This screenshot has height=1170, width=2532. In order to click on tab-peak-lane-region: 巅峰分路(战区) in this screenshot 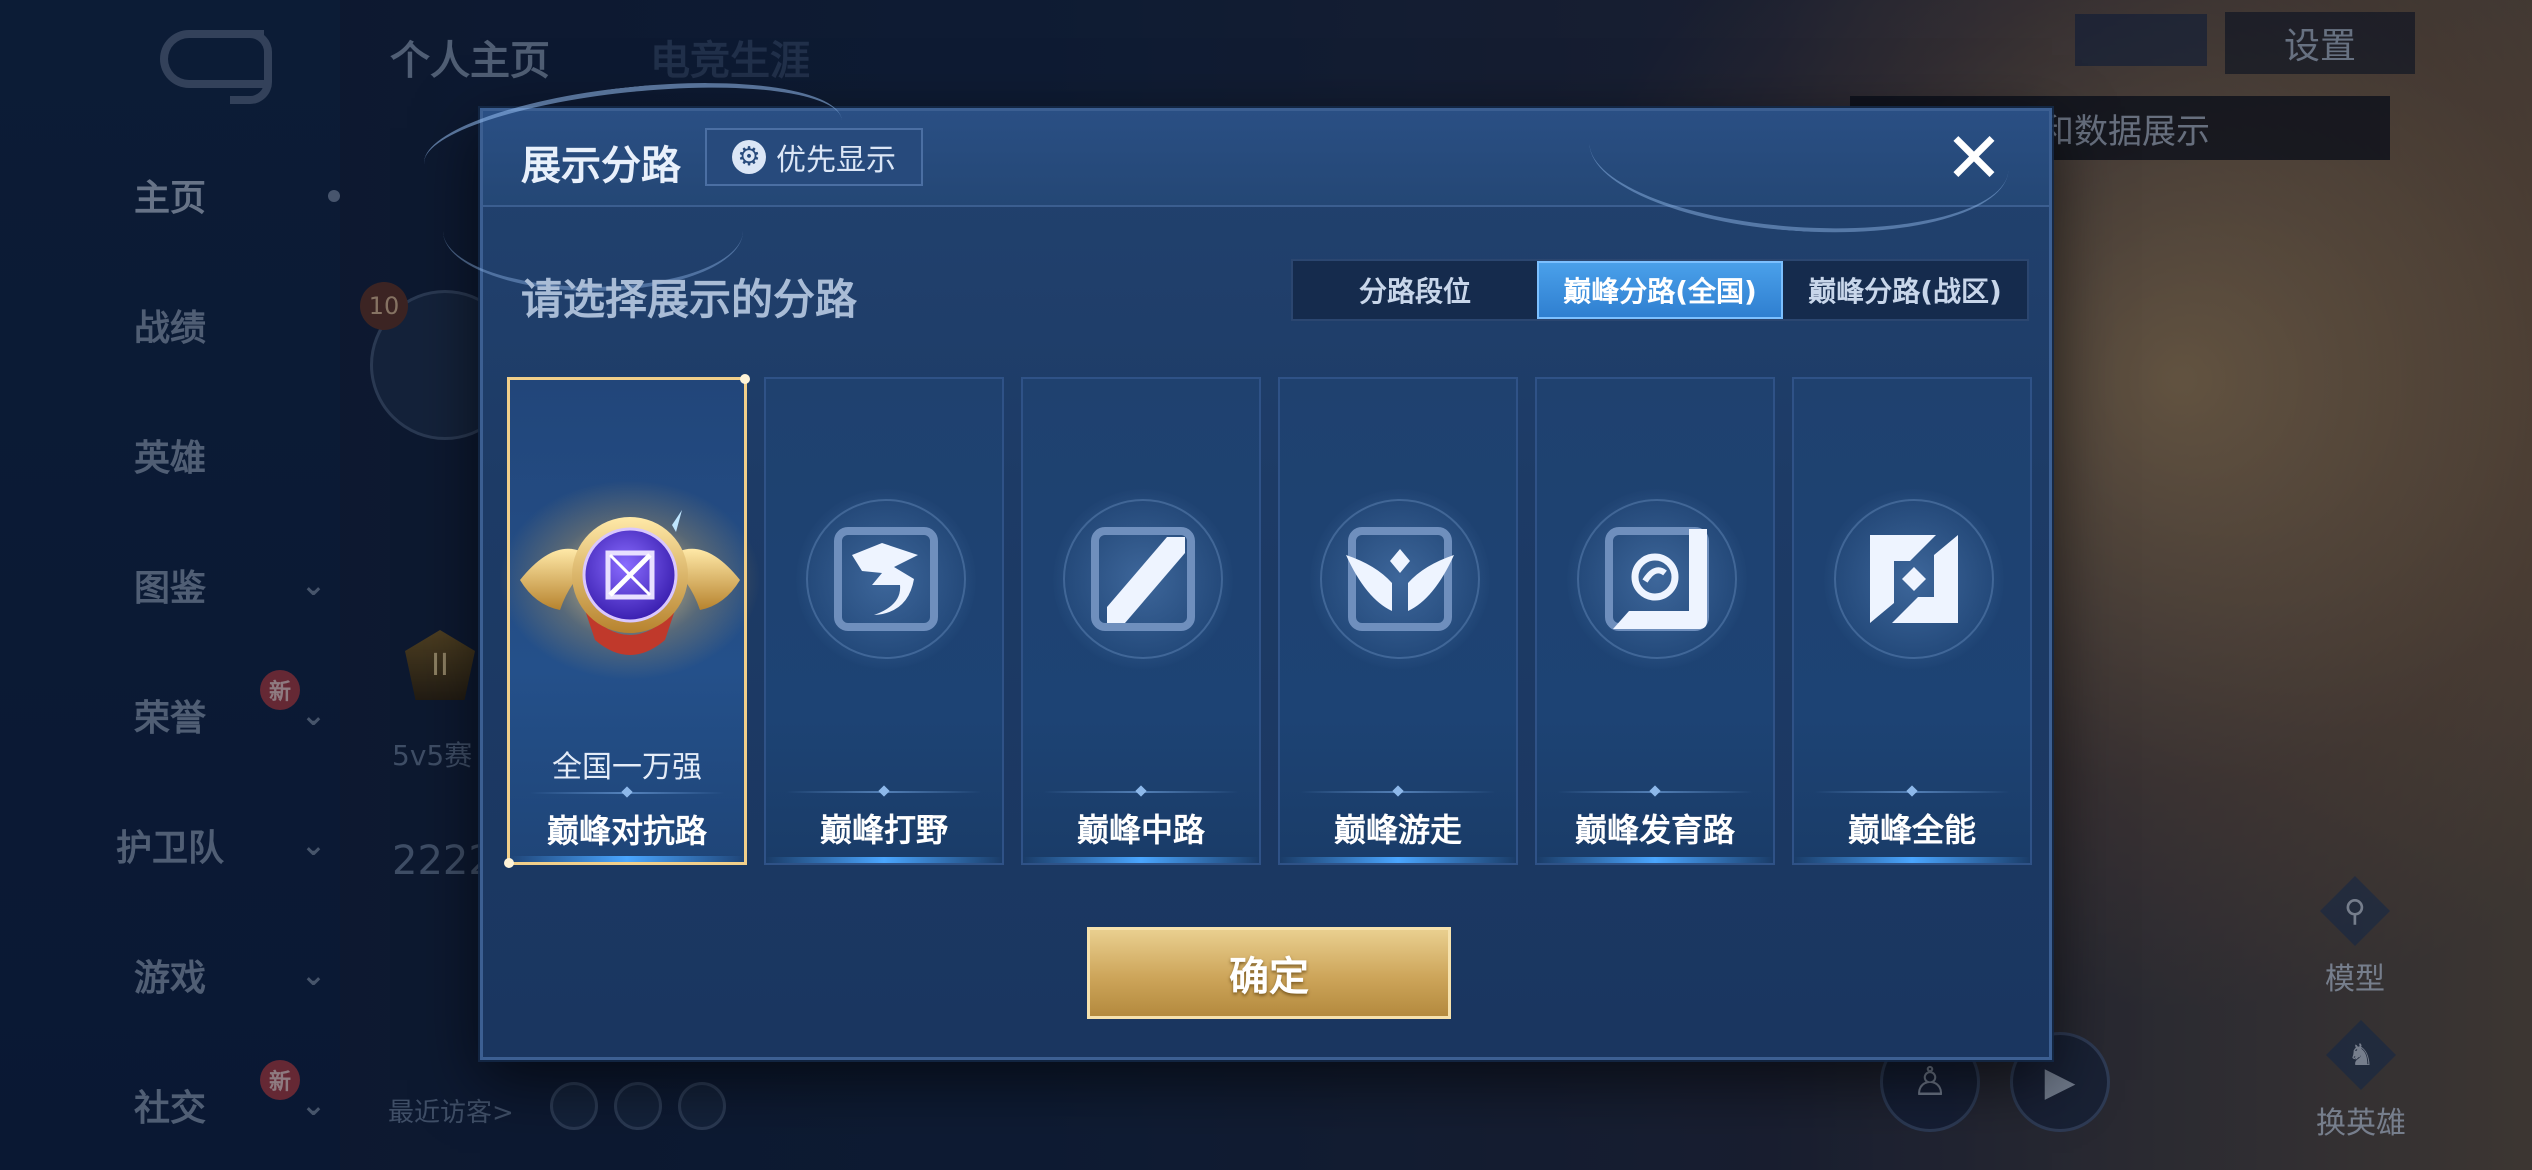, I will do `click(1905, 290)`.